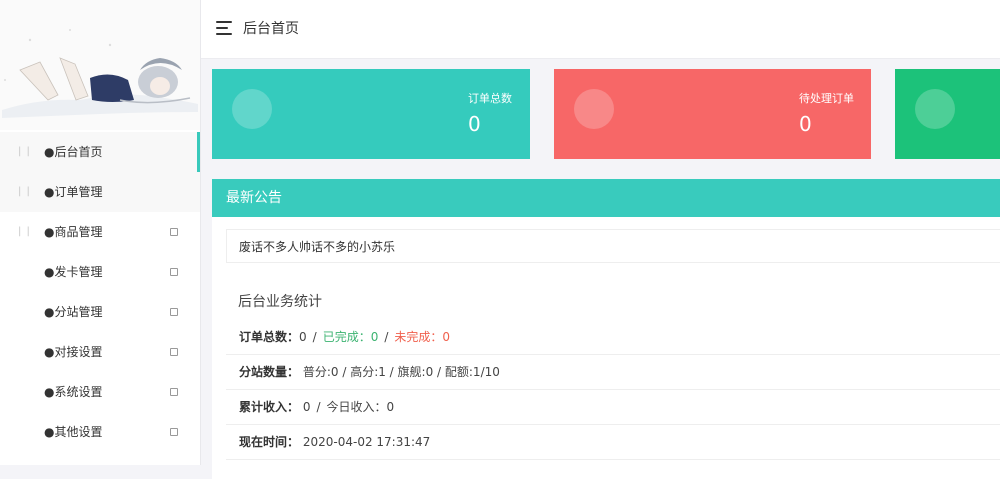 Image resolution: width=1000 pixels, height=479 pixels. I want to click on orders-done-label: 已完成：, so click(346, 337).